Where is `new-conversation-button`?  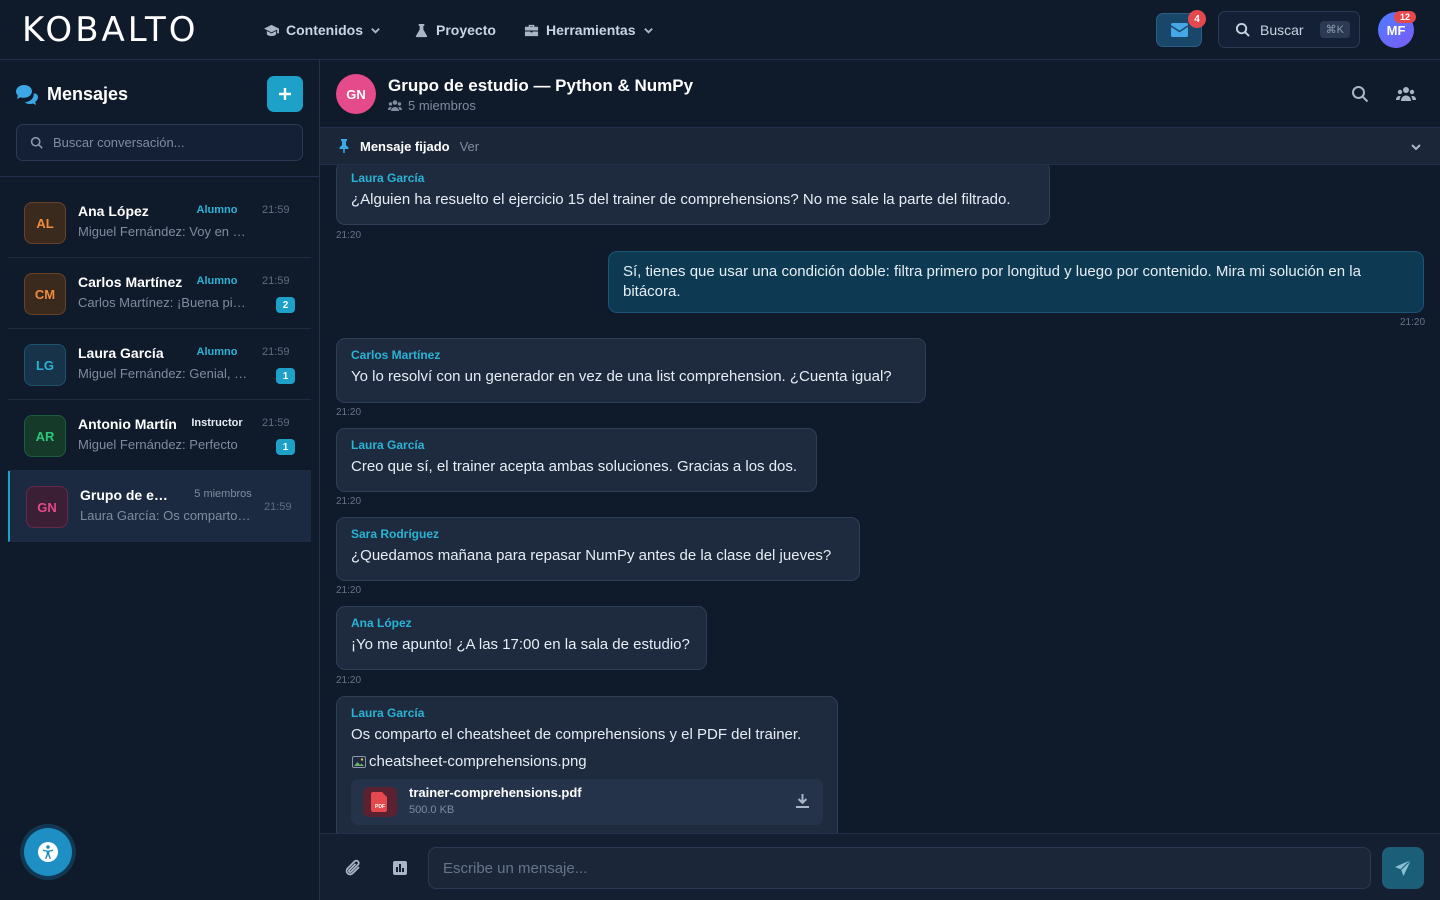
new-conversation-button is located at coordinates (285, 94).